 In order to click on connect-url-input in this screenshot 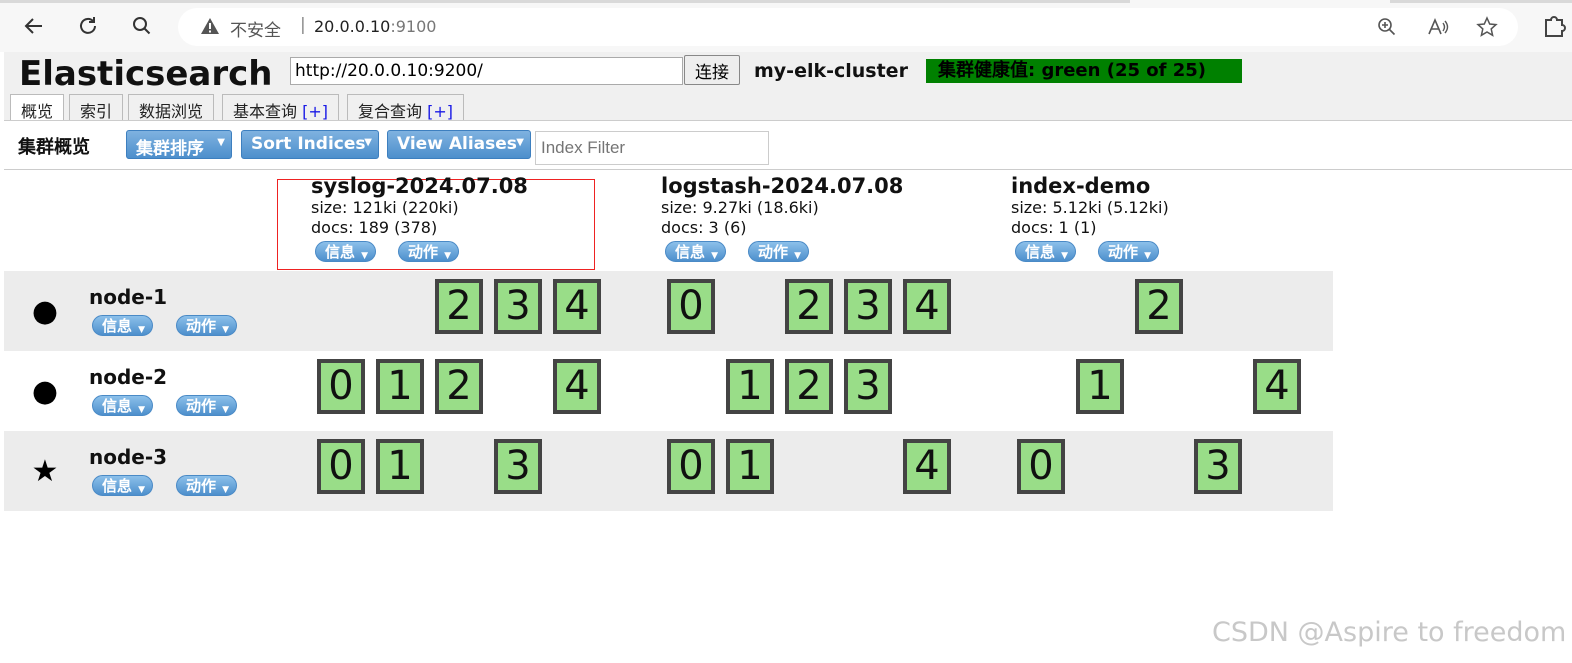, I will do `click(486, 71)`.